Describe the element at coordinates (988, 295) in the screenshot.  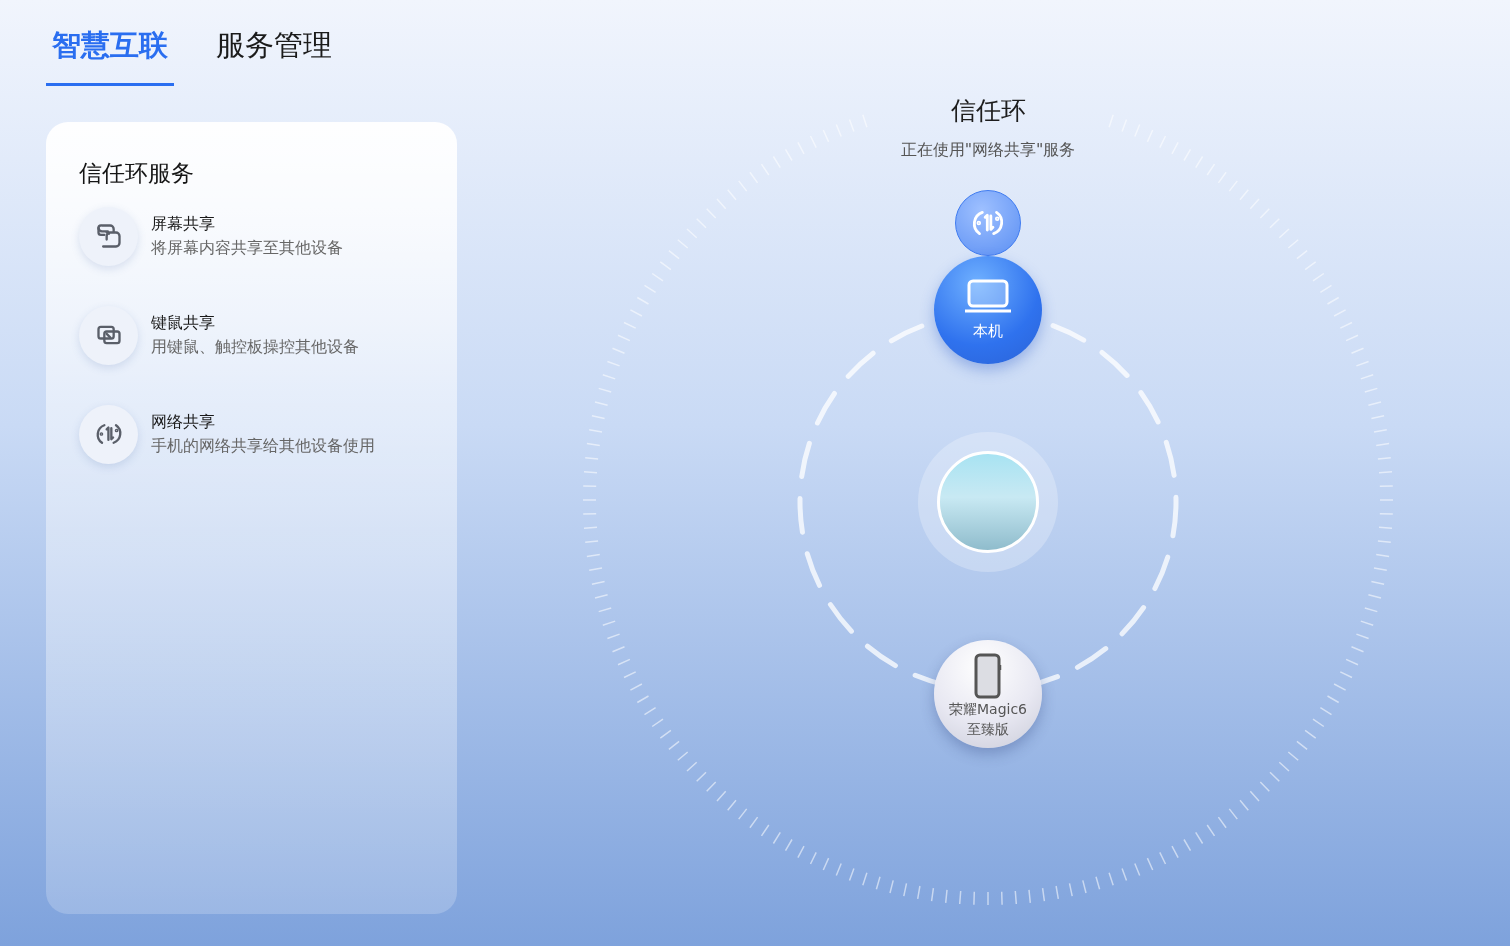
I see `laptop-icon` at that location.